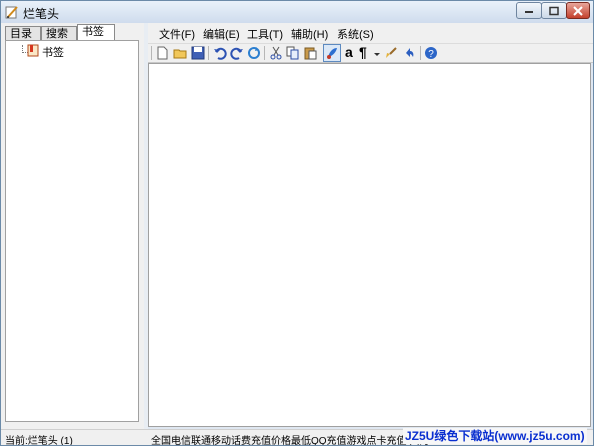  Describe the element at coordinates (297, 12) in the screenshot. I see `title-bar: 烂笔头` at that location.